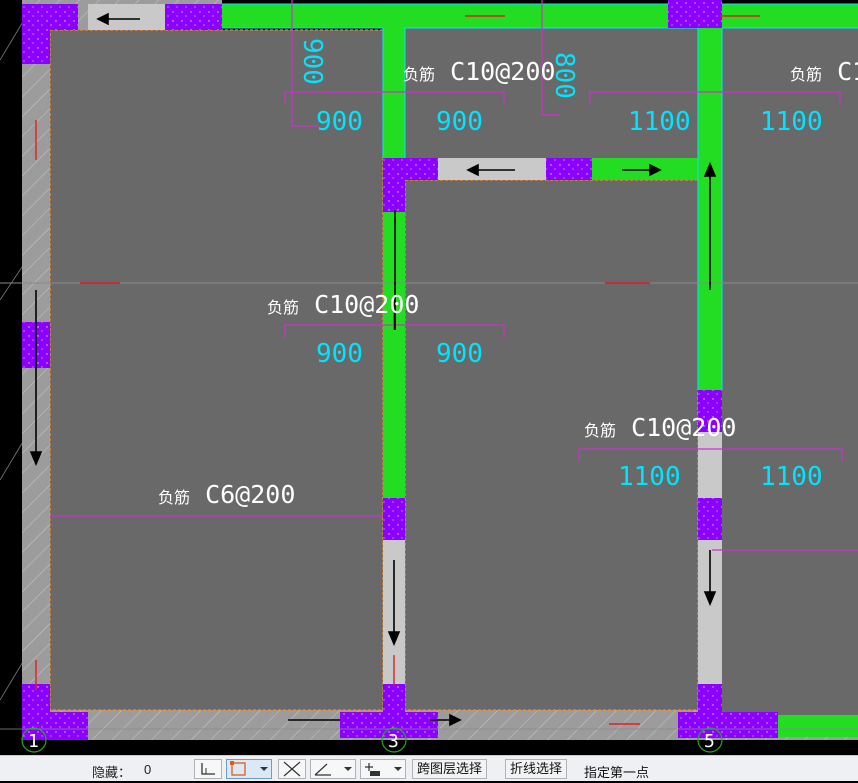  I want to click on add-point-icon, so click(383, 769).